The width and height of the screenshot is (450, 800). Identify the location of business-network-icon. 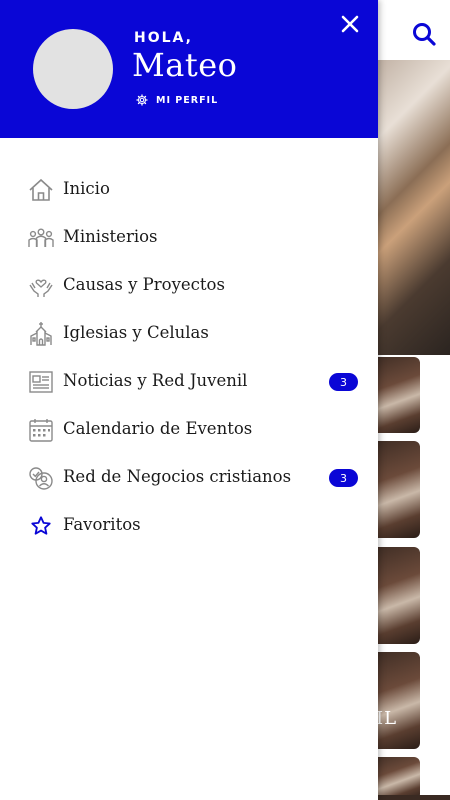
(41, 478).